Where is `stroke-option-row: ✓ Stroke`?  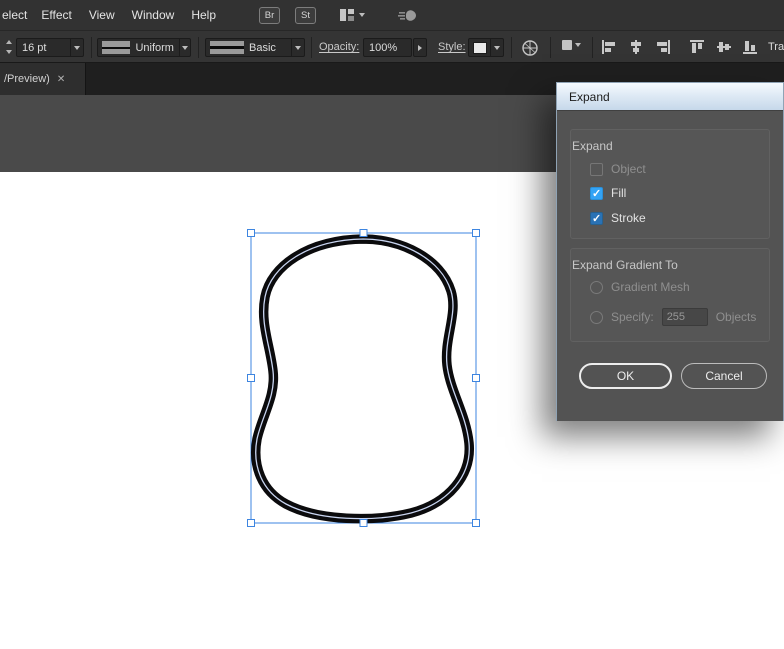 stroke-option-row: ✓ Stroke is located at coordinates (618, 218).